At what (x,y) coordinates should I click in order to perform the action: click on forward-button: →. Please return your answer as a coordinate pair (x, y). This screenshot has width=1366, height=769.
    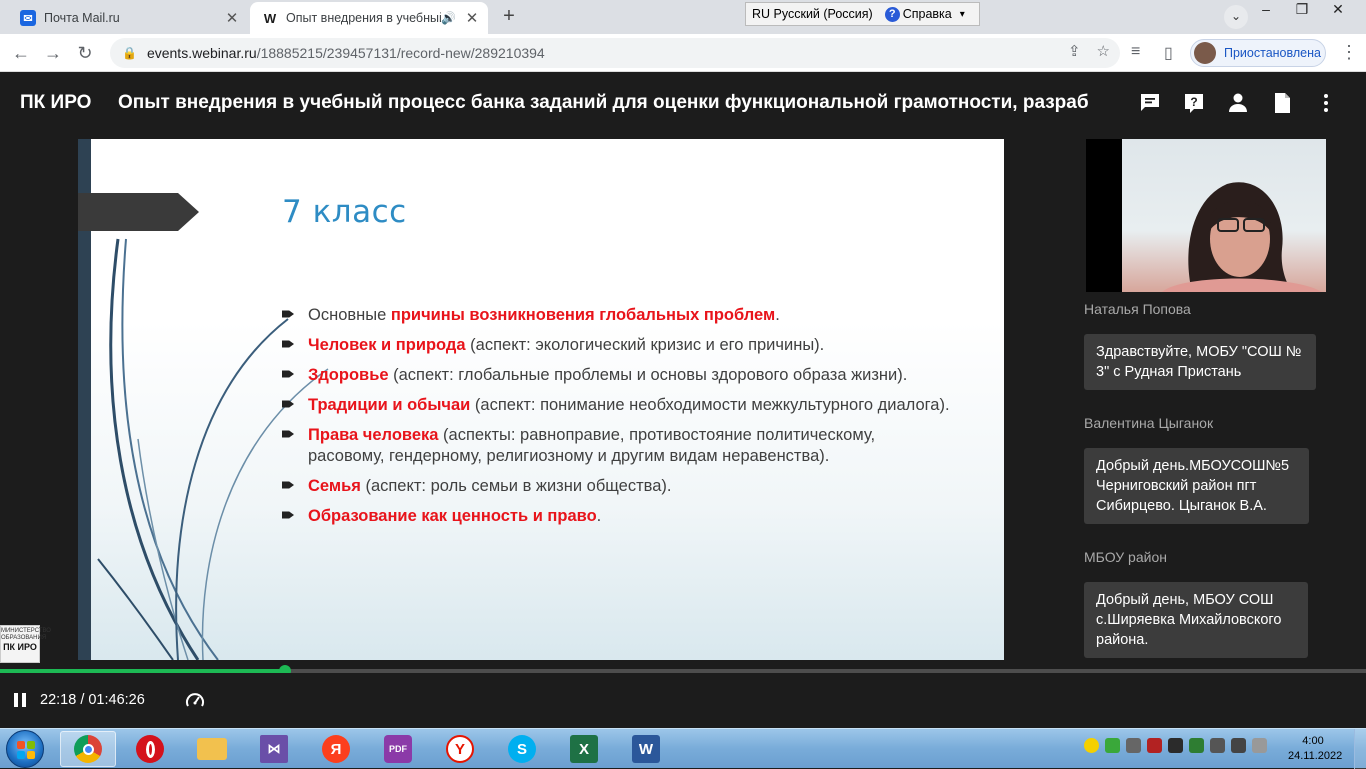
    Looking at the image, I should click on (53, 53).